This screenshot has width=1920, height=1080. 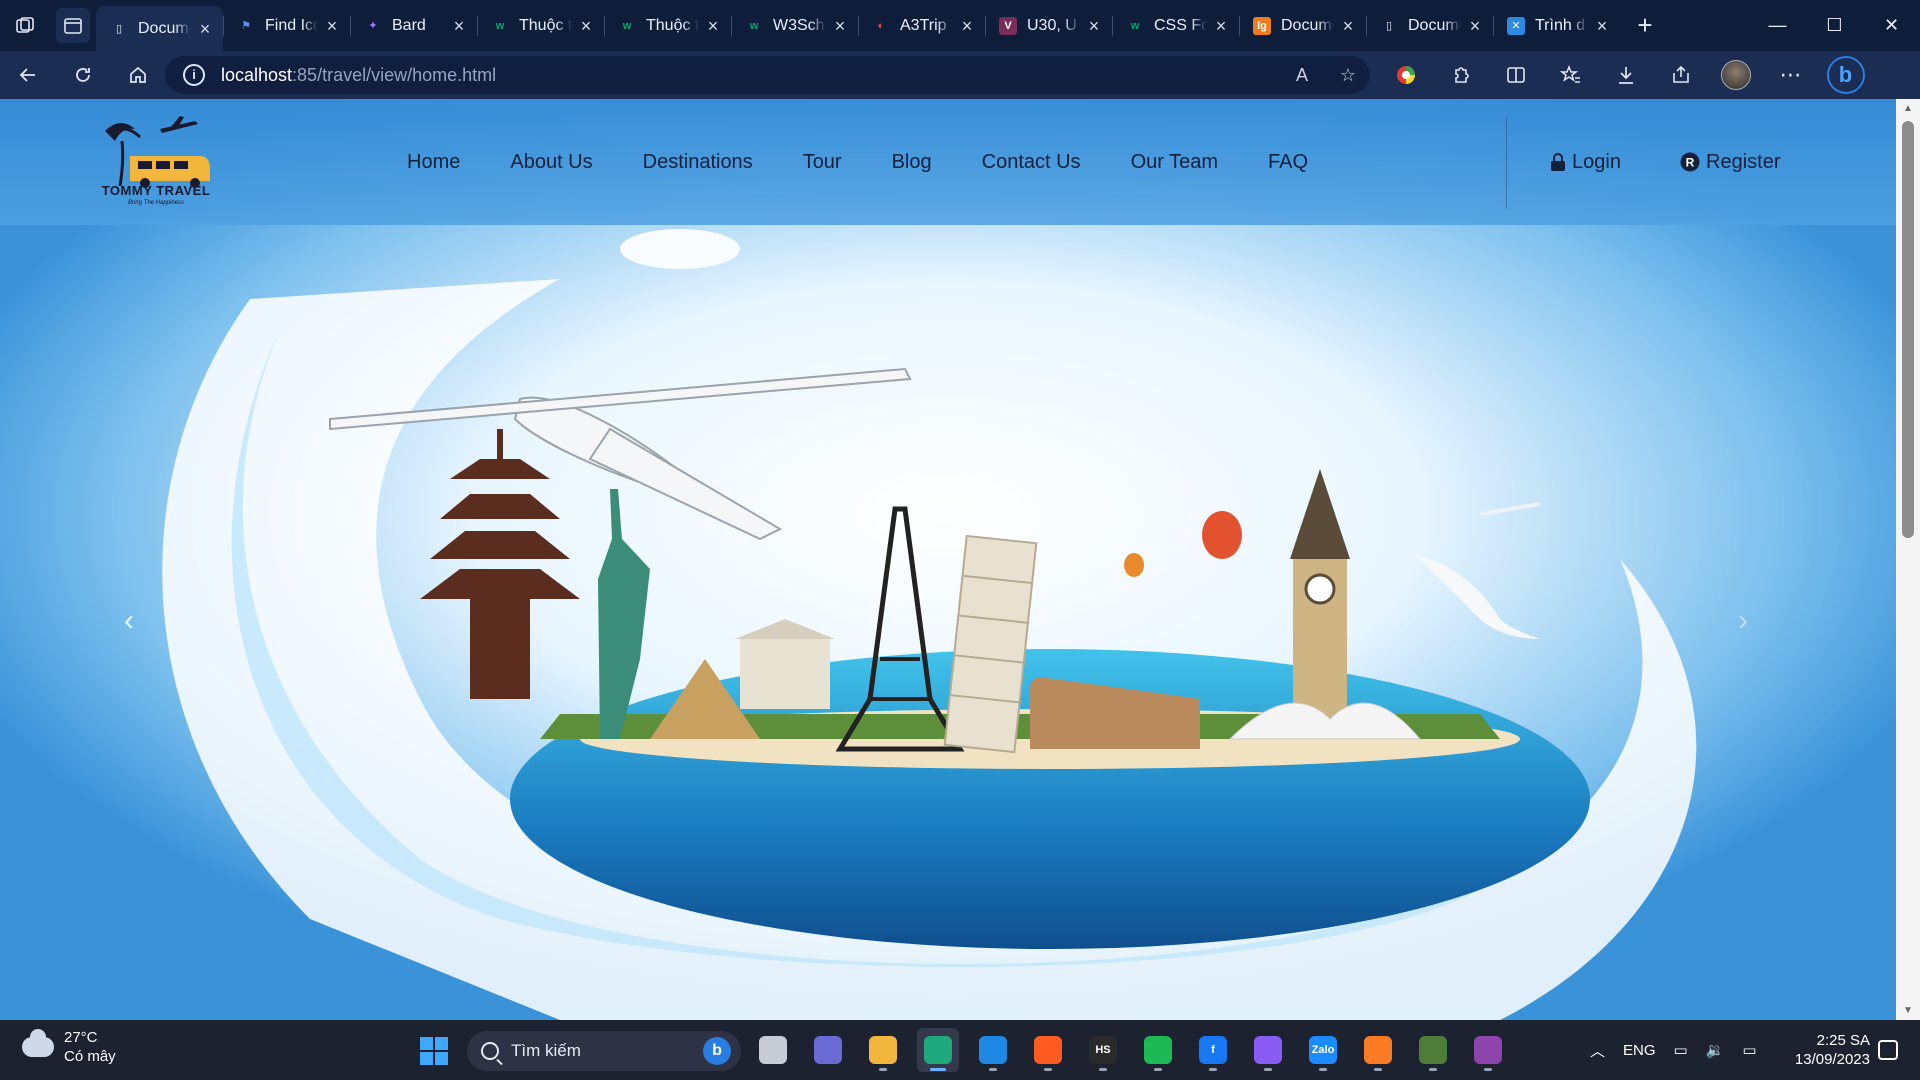 I want to click on battery-icon: ▭, so click(x=1749, y=1050).